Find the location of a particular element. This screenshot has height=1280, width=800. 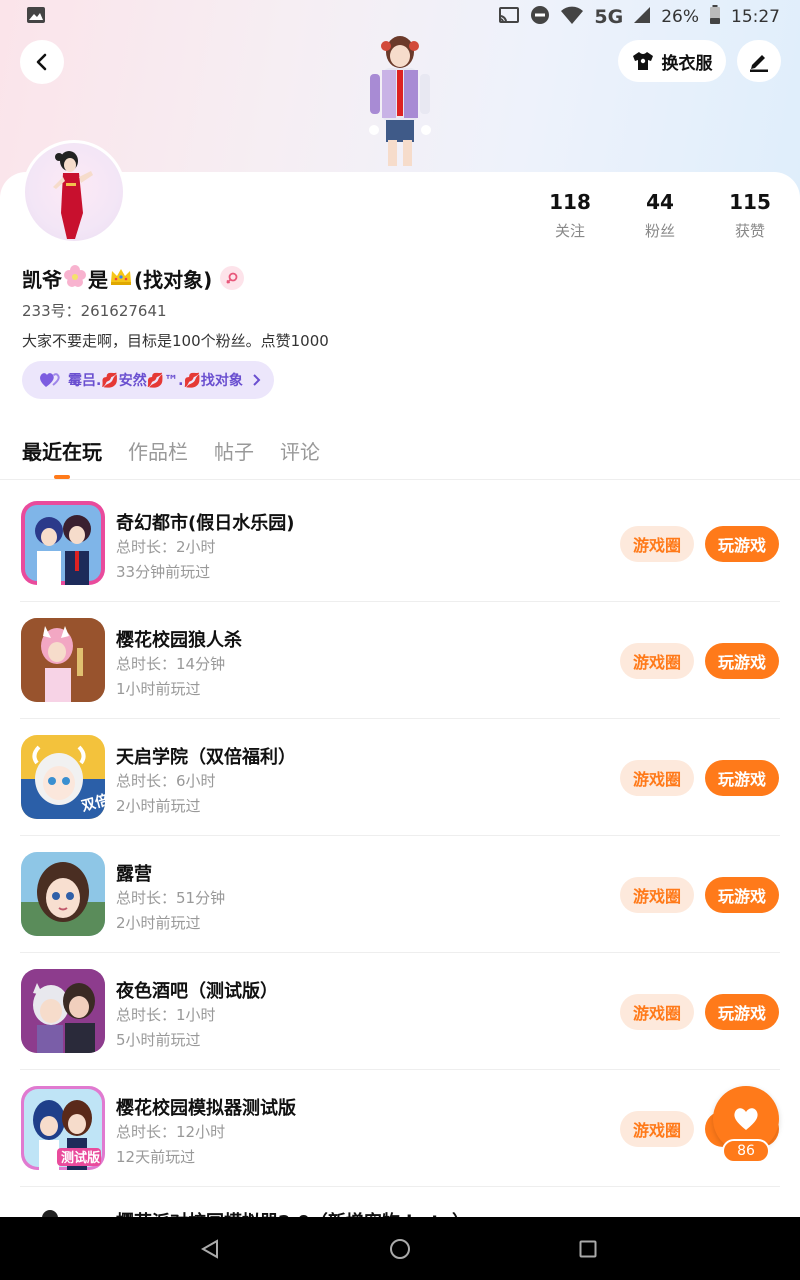

profile-name-part2: 是 is located at coordinates (98, 279).